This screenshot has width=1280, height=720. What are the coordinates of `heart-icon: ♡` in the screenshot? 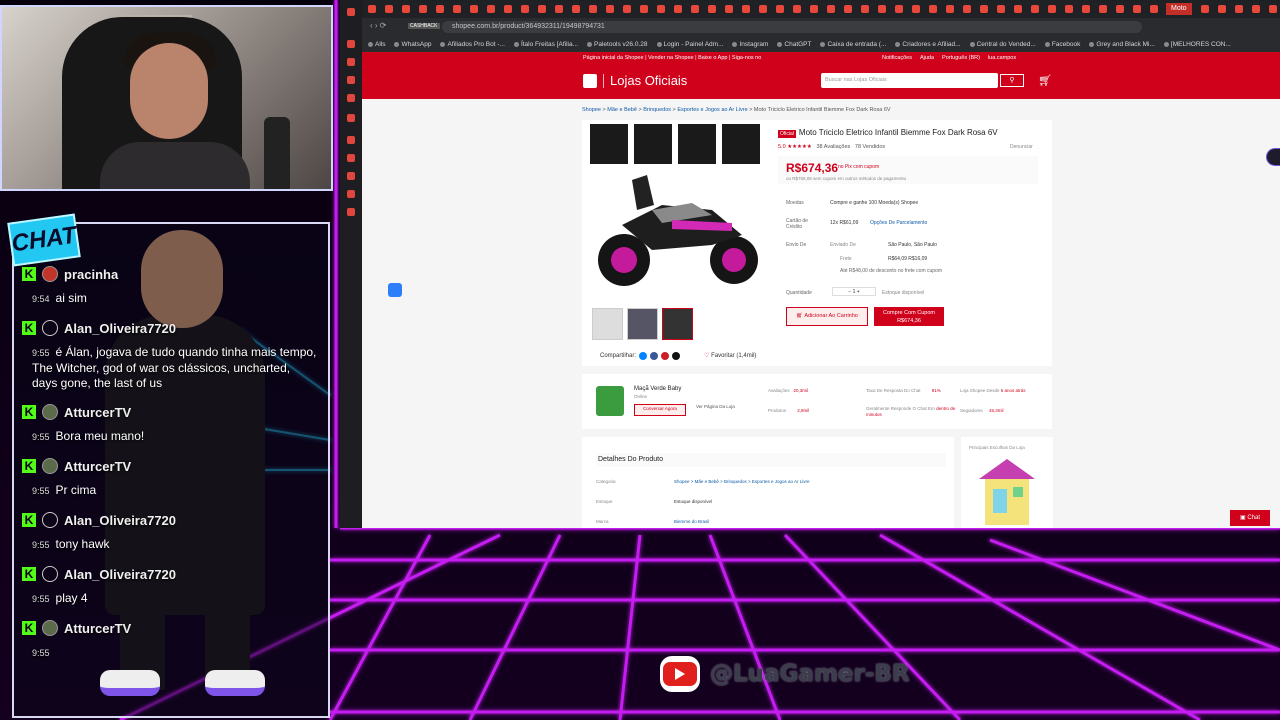 It's located at (707, 356).